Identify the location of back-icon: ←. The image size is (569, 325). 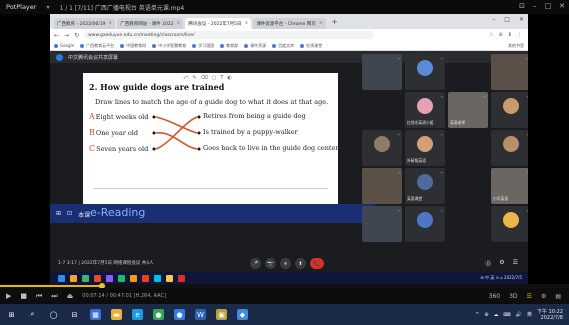
(56, 35).